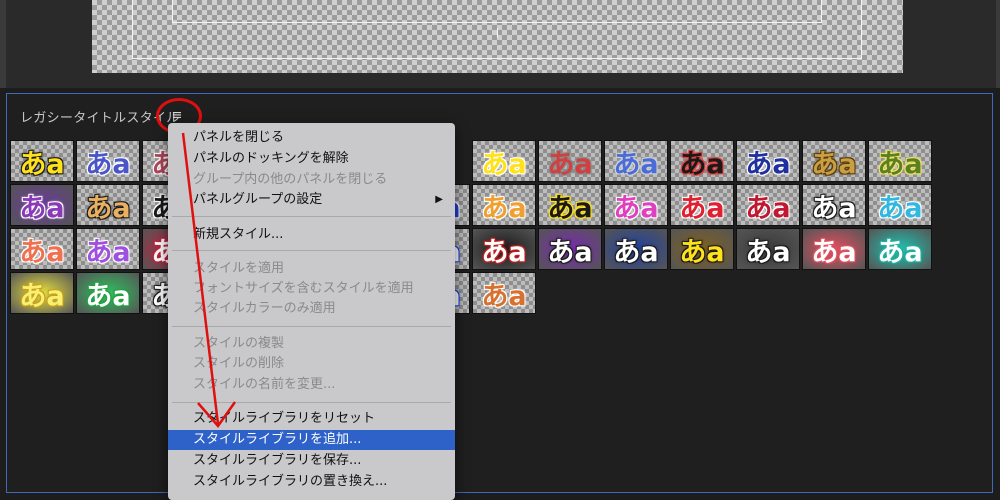 The width and height of the screenshot is (1000, 500). What do you see at coordinates (311, 269) in the screenshot?
I see `menu-item-apply-style: スタイルを適用` at bounding box center [311, 269].